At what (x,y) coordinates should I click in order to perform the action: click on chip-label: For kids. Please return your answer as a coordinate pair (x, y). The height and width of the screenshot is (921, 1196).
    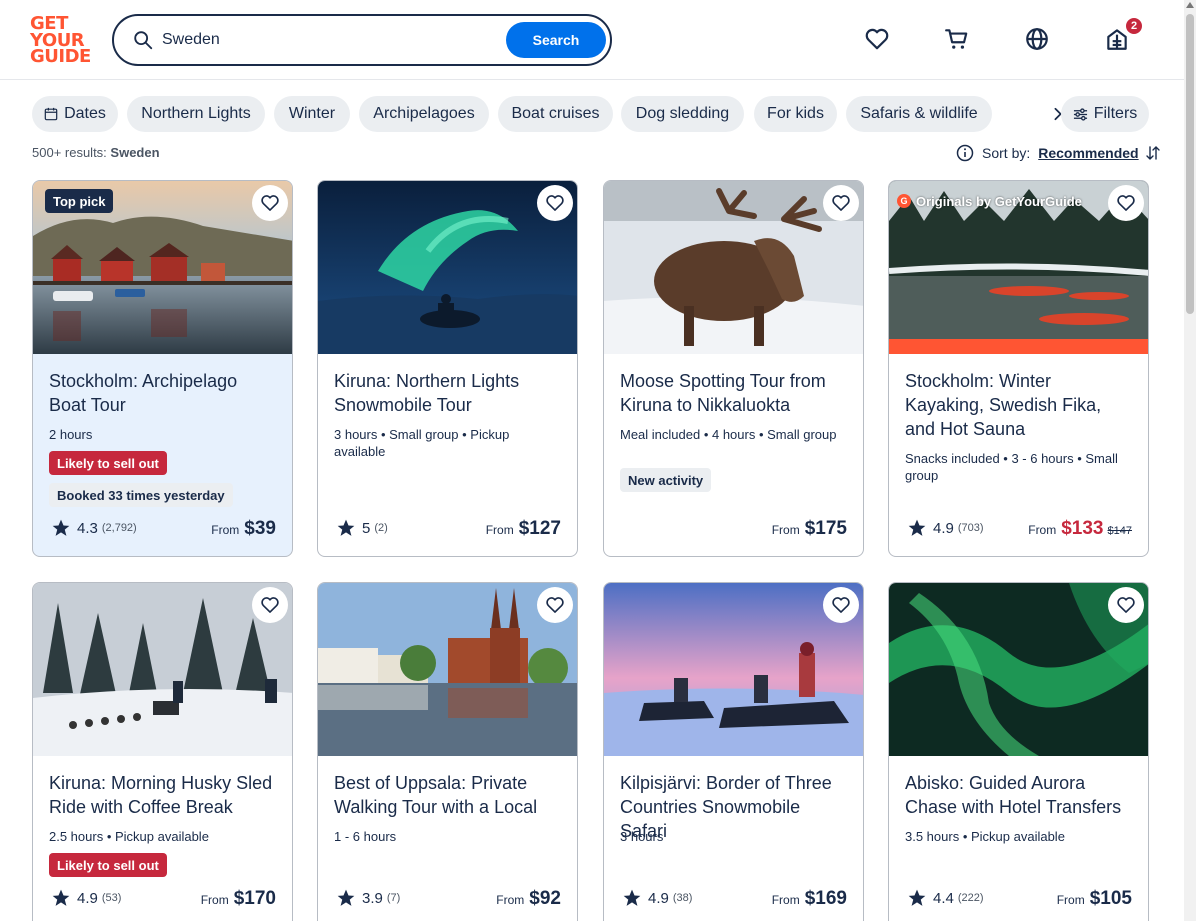
    Looking at the image, I should click on (795, 113).